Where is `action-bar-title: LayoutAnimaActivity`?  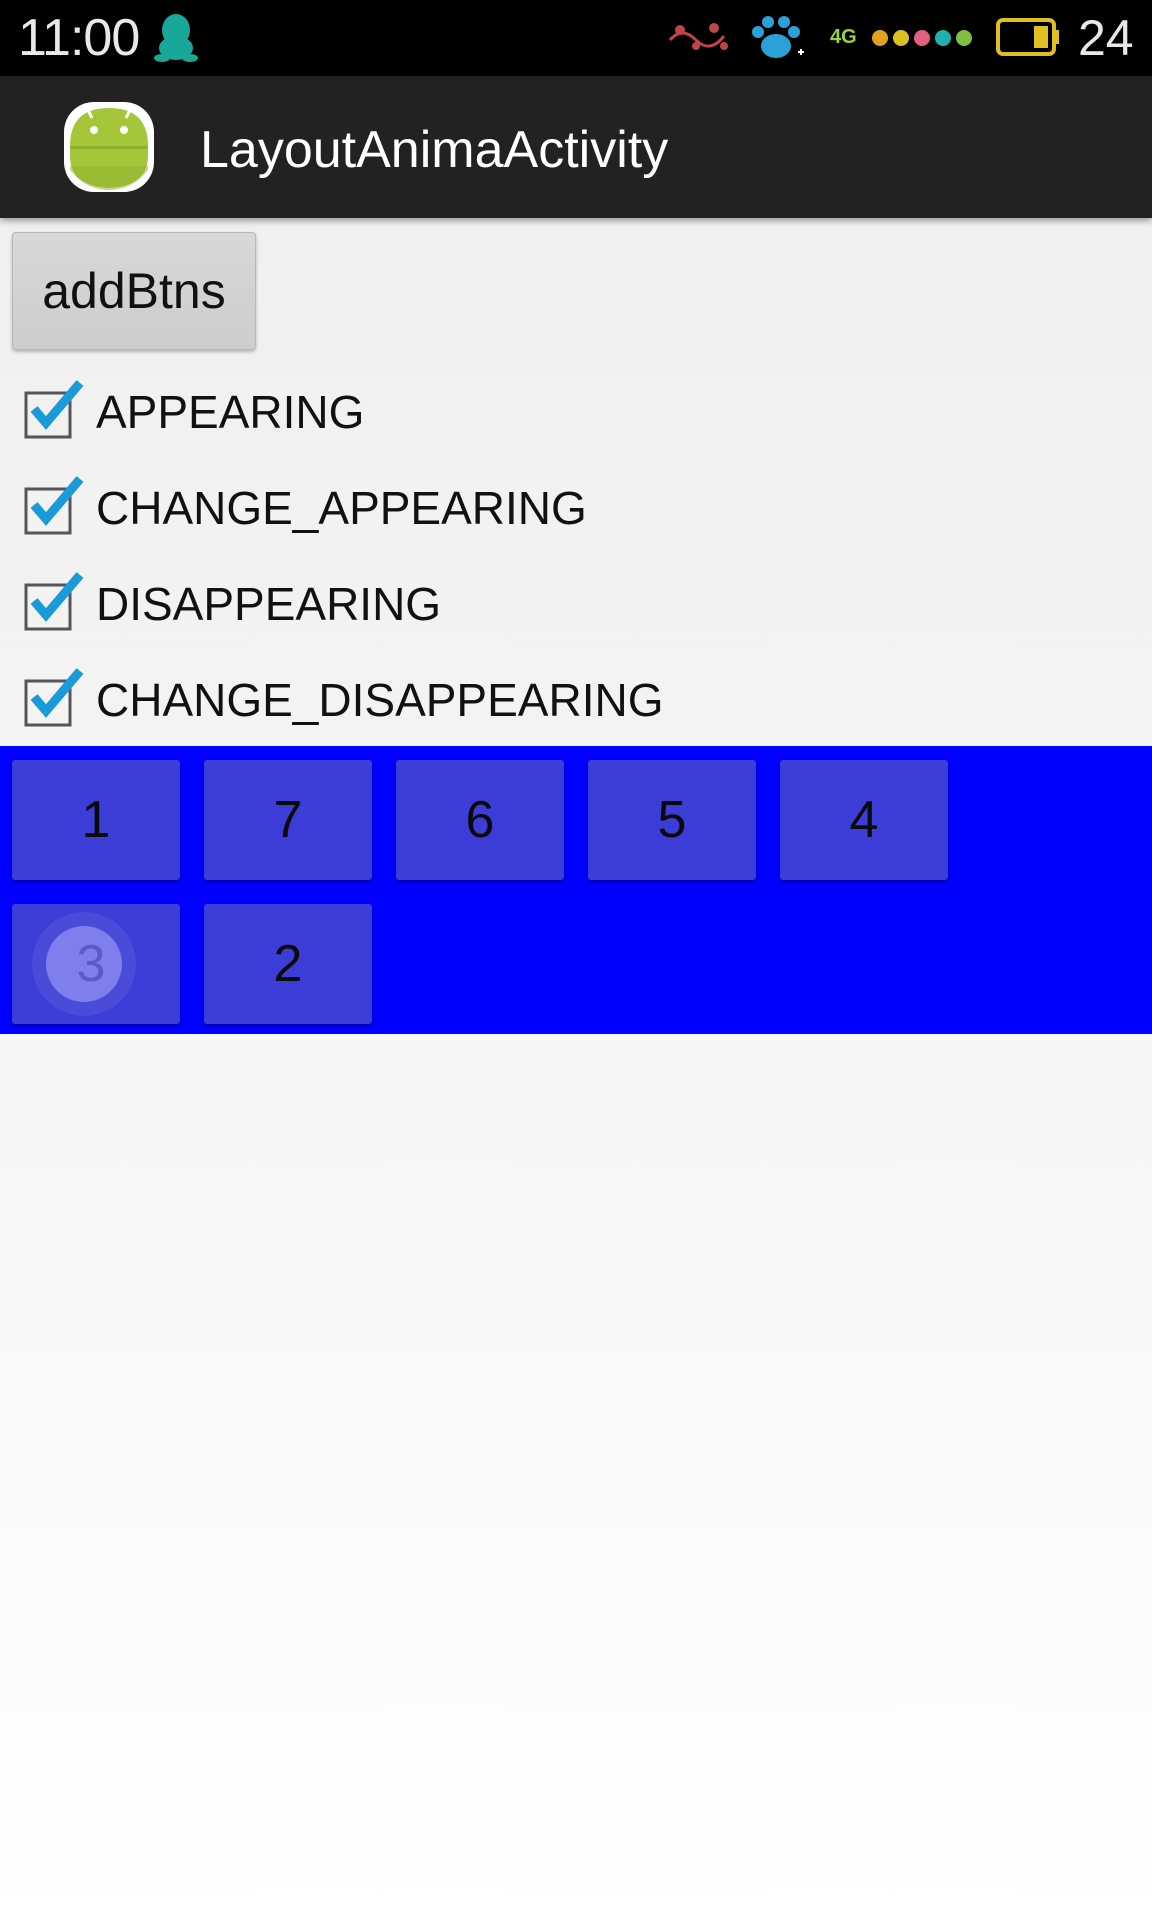
action-bar-title: LayoutAnimaActivity is located at coordinates (434, 150).